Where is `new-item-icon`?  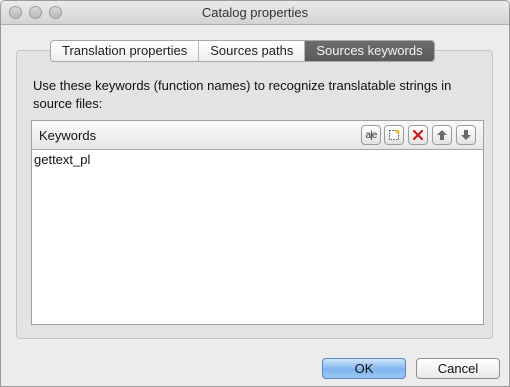 new-item-icon is located at coordinates (394, 134).